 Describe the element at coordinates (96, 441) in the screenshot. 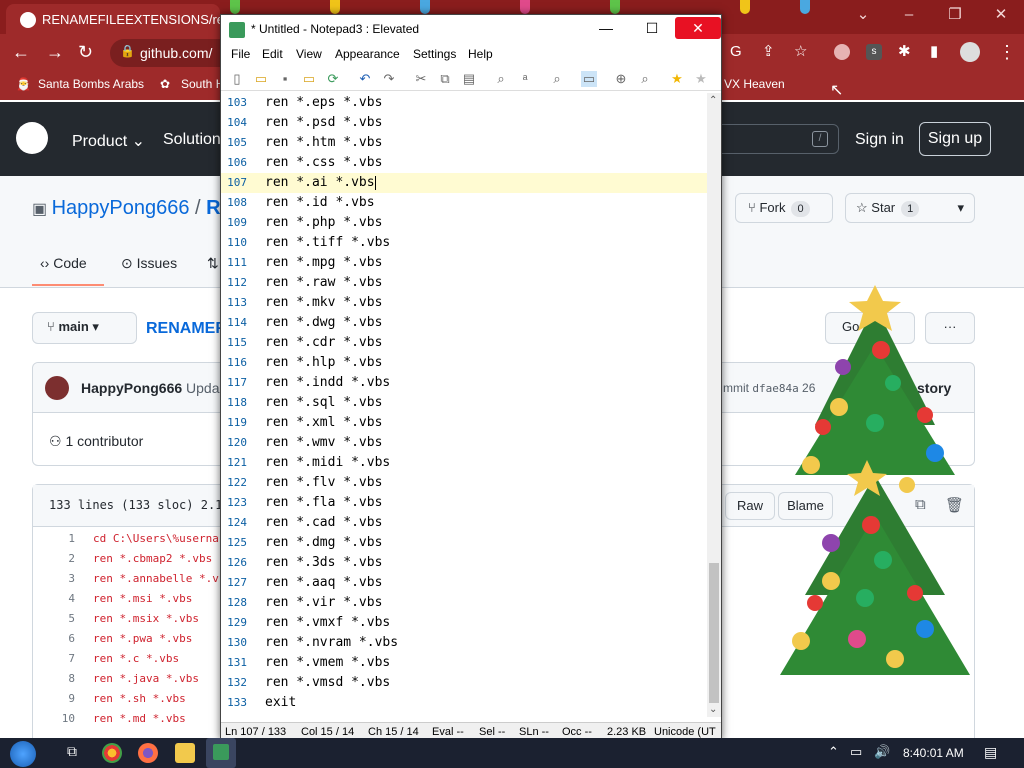

I see `contributors: ⚇ 1 contributor` at that location.